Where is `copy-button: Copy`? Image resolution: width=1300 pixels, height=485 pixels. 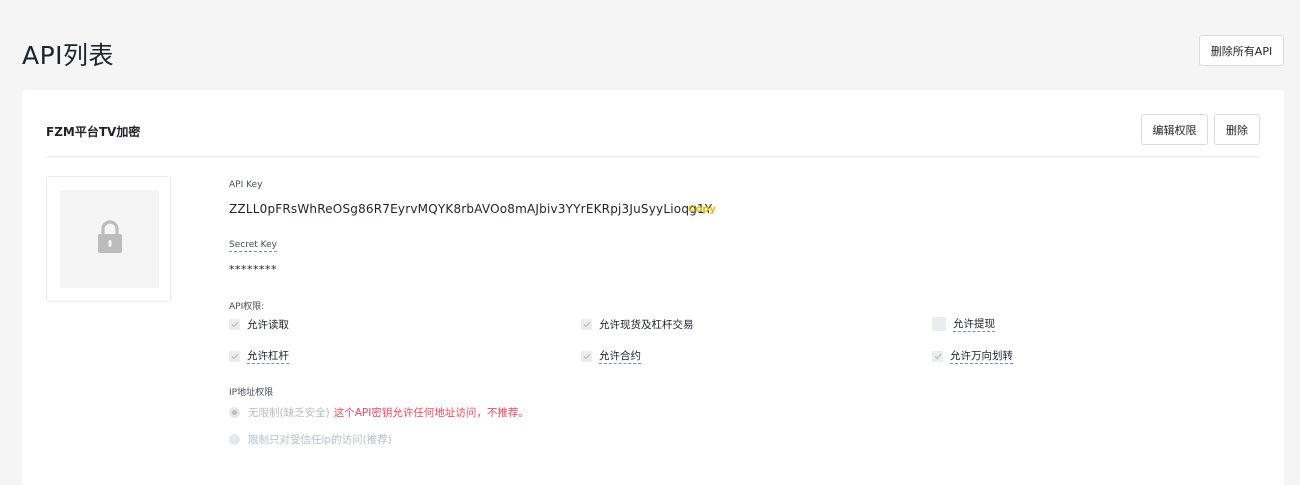
copy-button: Copy is located at coordinates (702, 209).